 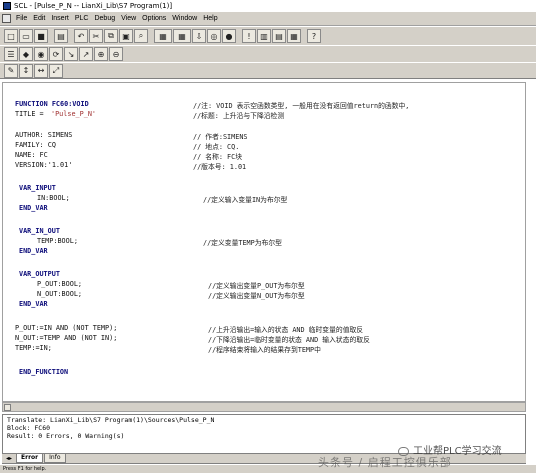 I want to click on menu-view: View, so click(x=128, y=18).